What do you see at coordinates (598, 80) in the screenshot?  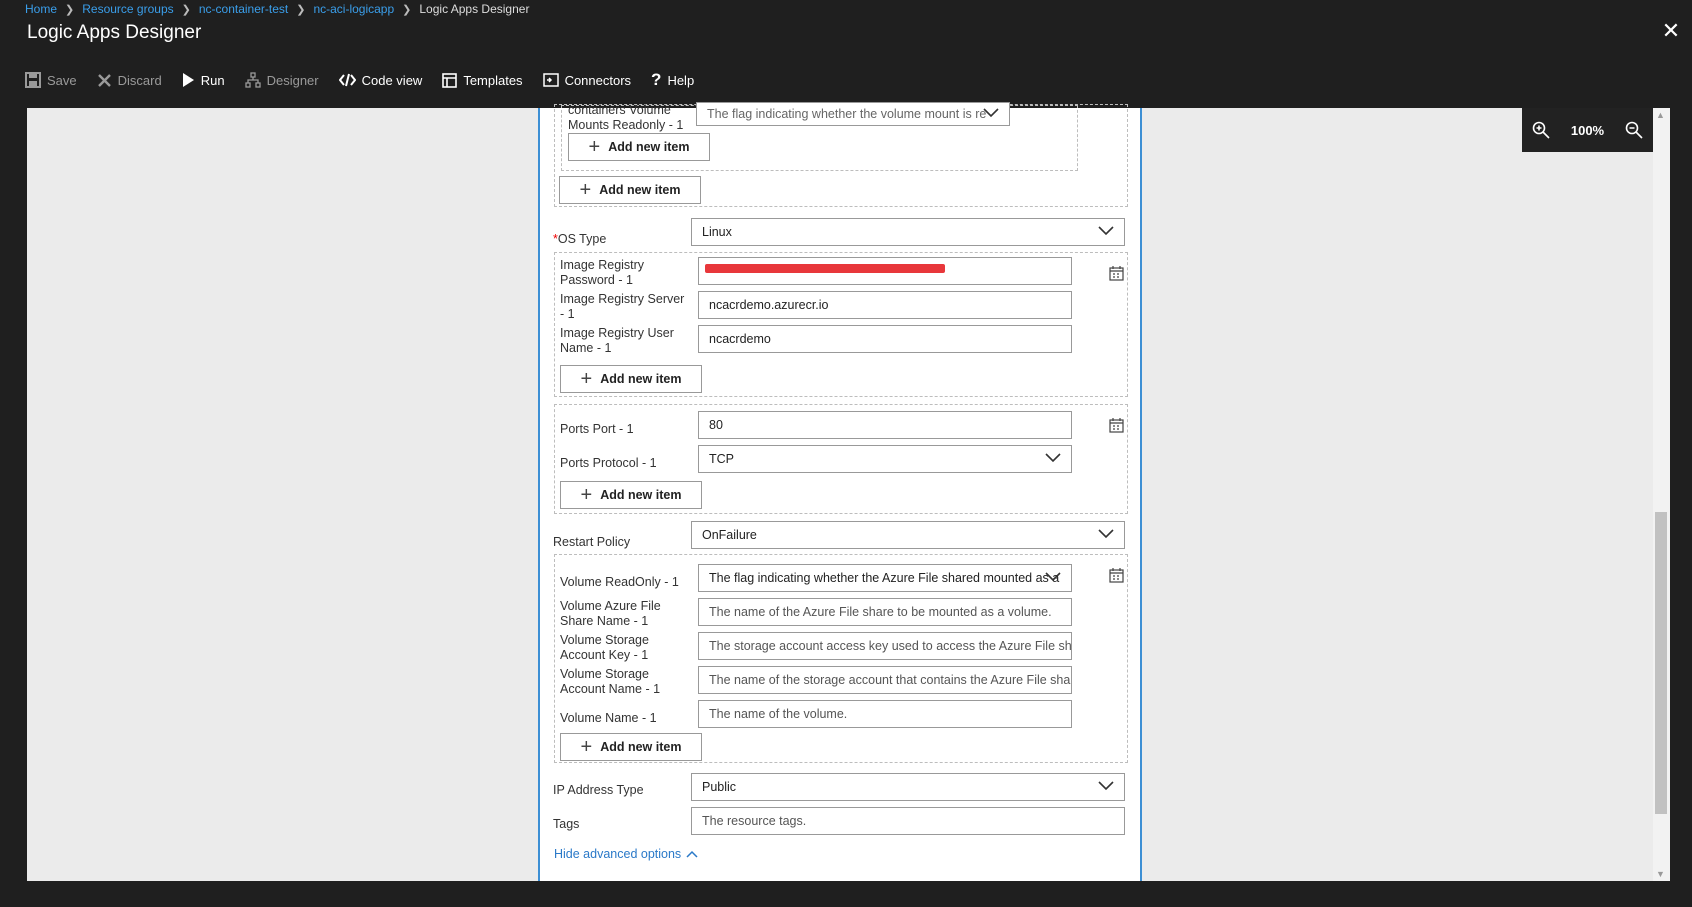 I see `connectors-label: Connectors` at bounding box center [598, 80].